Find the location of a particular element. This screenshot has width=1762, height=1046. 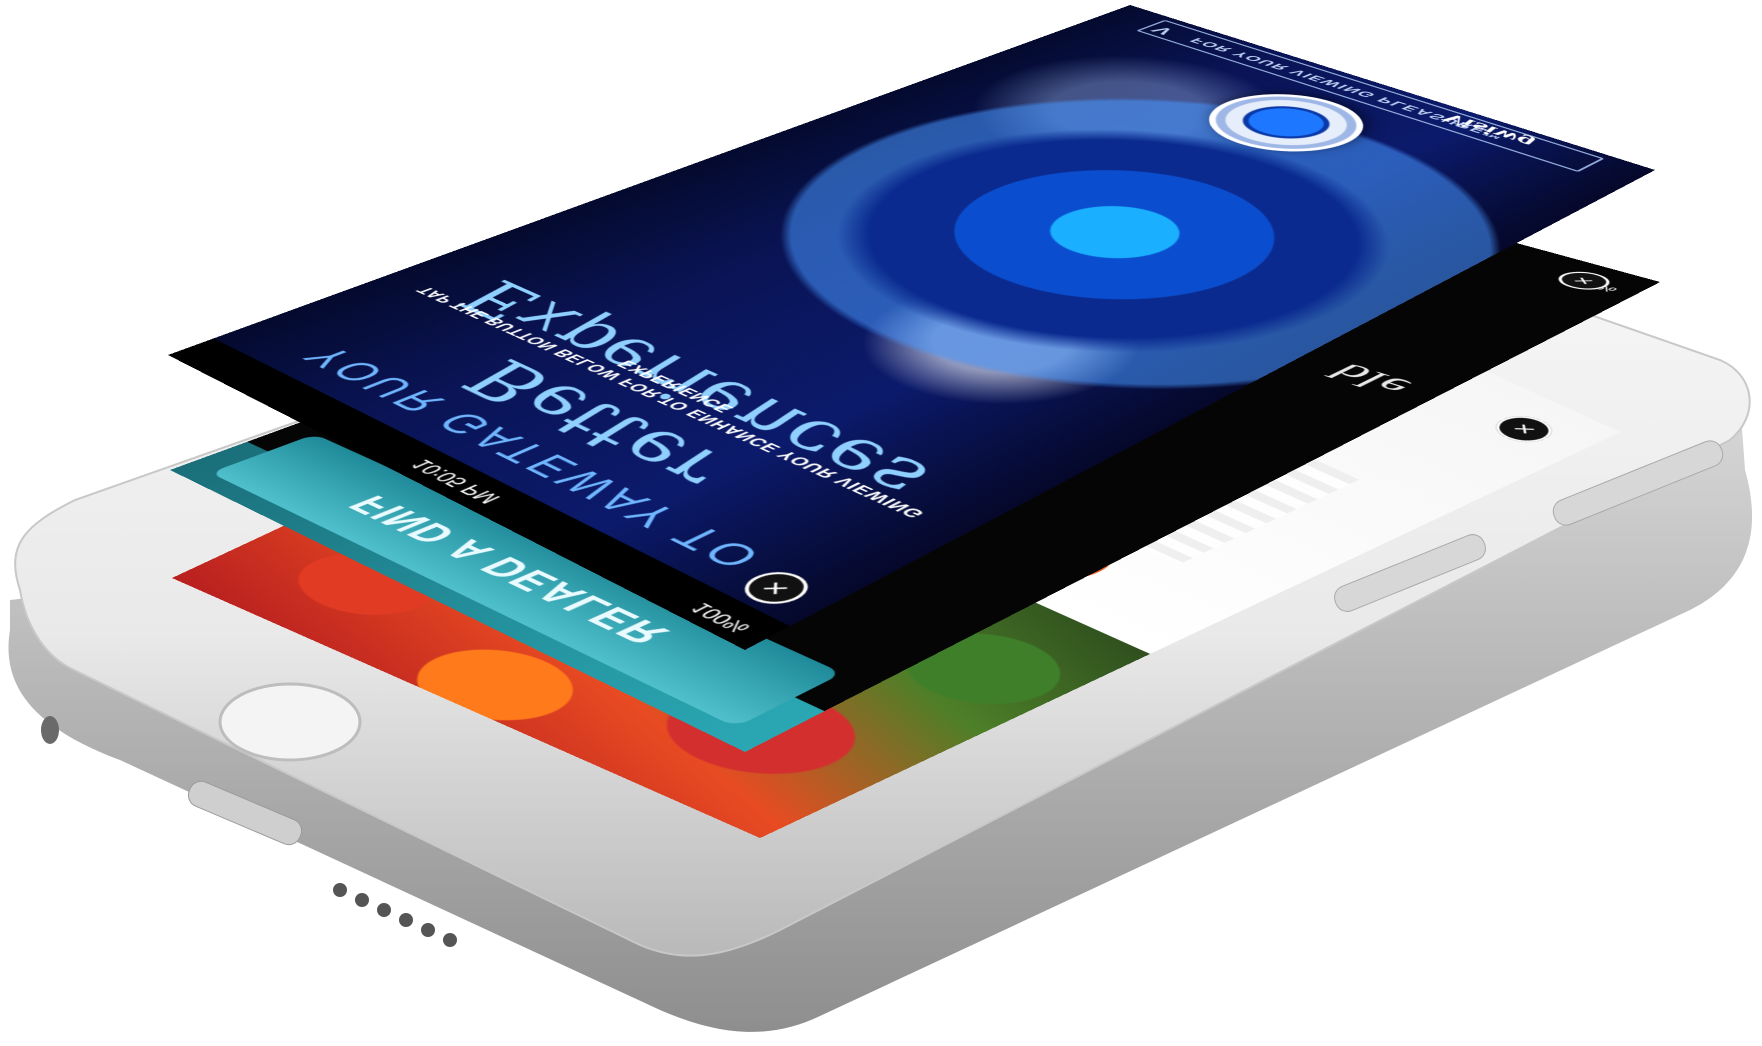

headphone-jack is located at coordinates (50, 730).